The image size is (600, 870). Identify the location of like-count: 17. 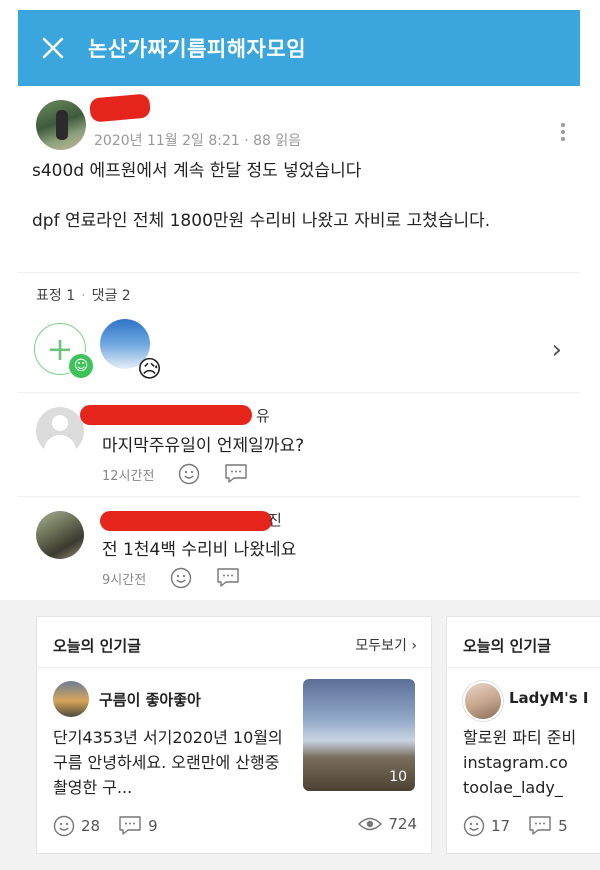
(501, 826).